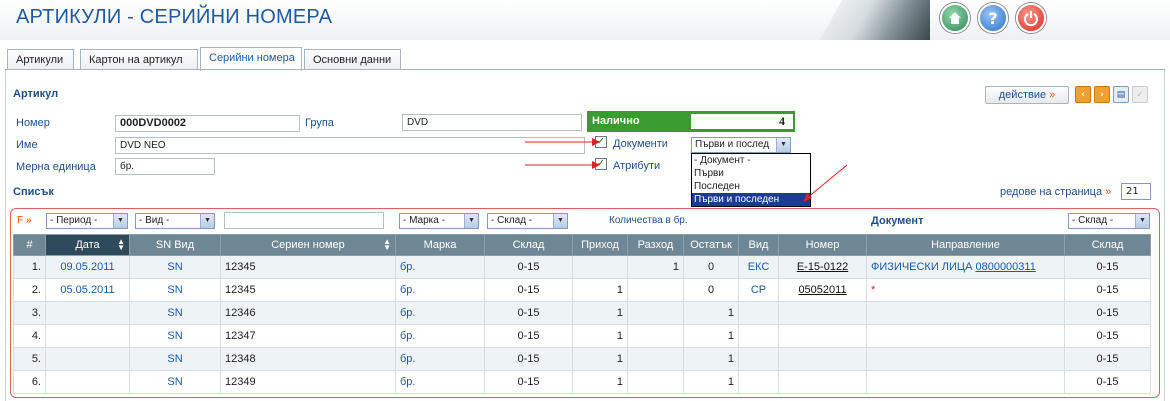 The width and height of the screenshot is (1170, 401). Describe the element at coordinates (440, 245) in the screenshot. I see `col-header: Марка` at that location.